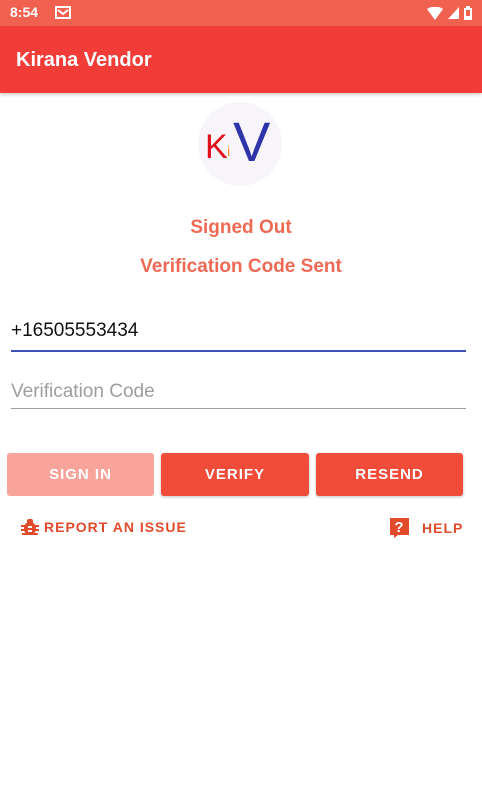 This screenshot has width=482, height=798. I want to click on battery-icon, so click(468, 13).